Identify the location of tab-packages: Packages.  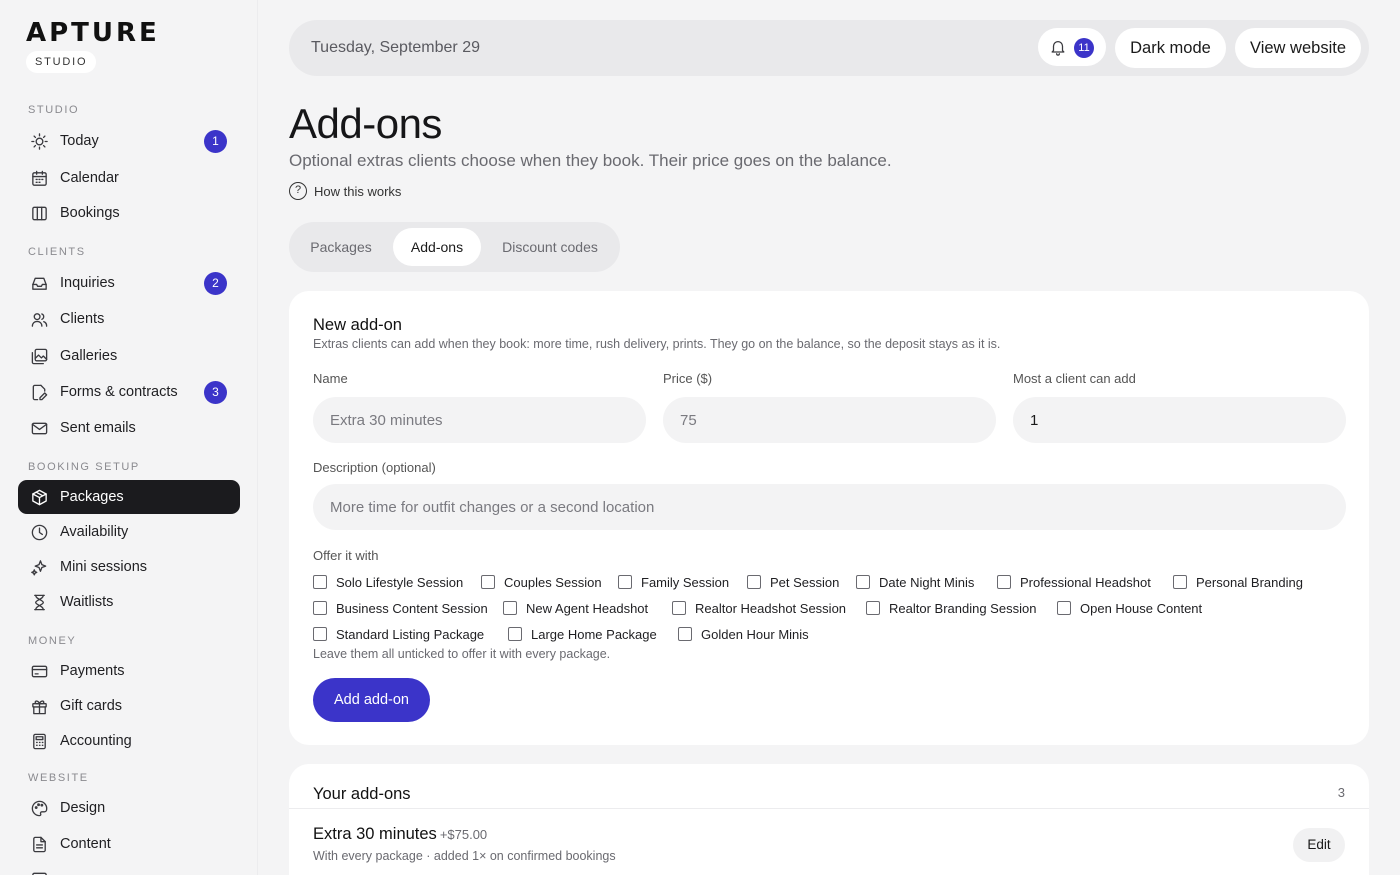
(341, 247).